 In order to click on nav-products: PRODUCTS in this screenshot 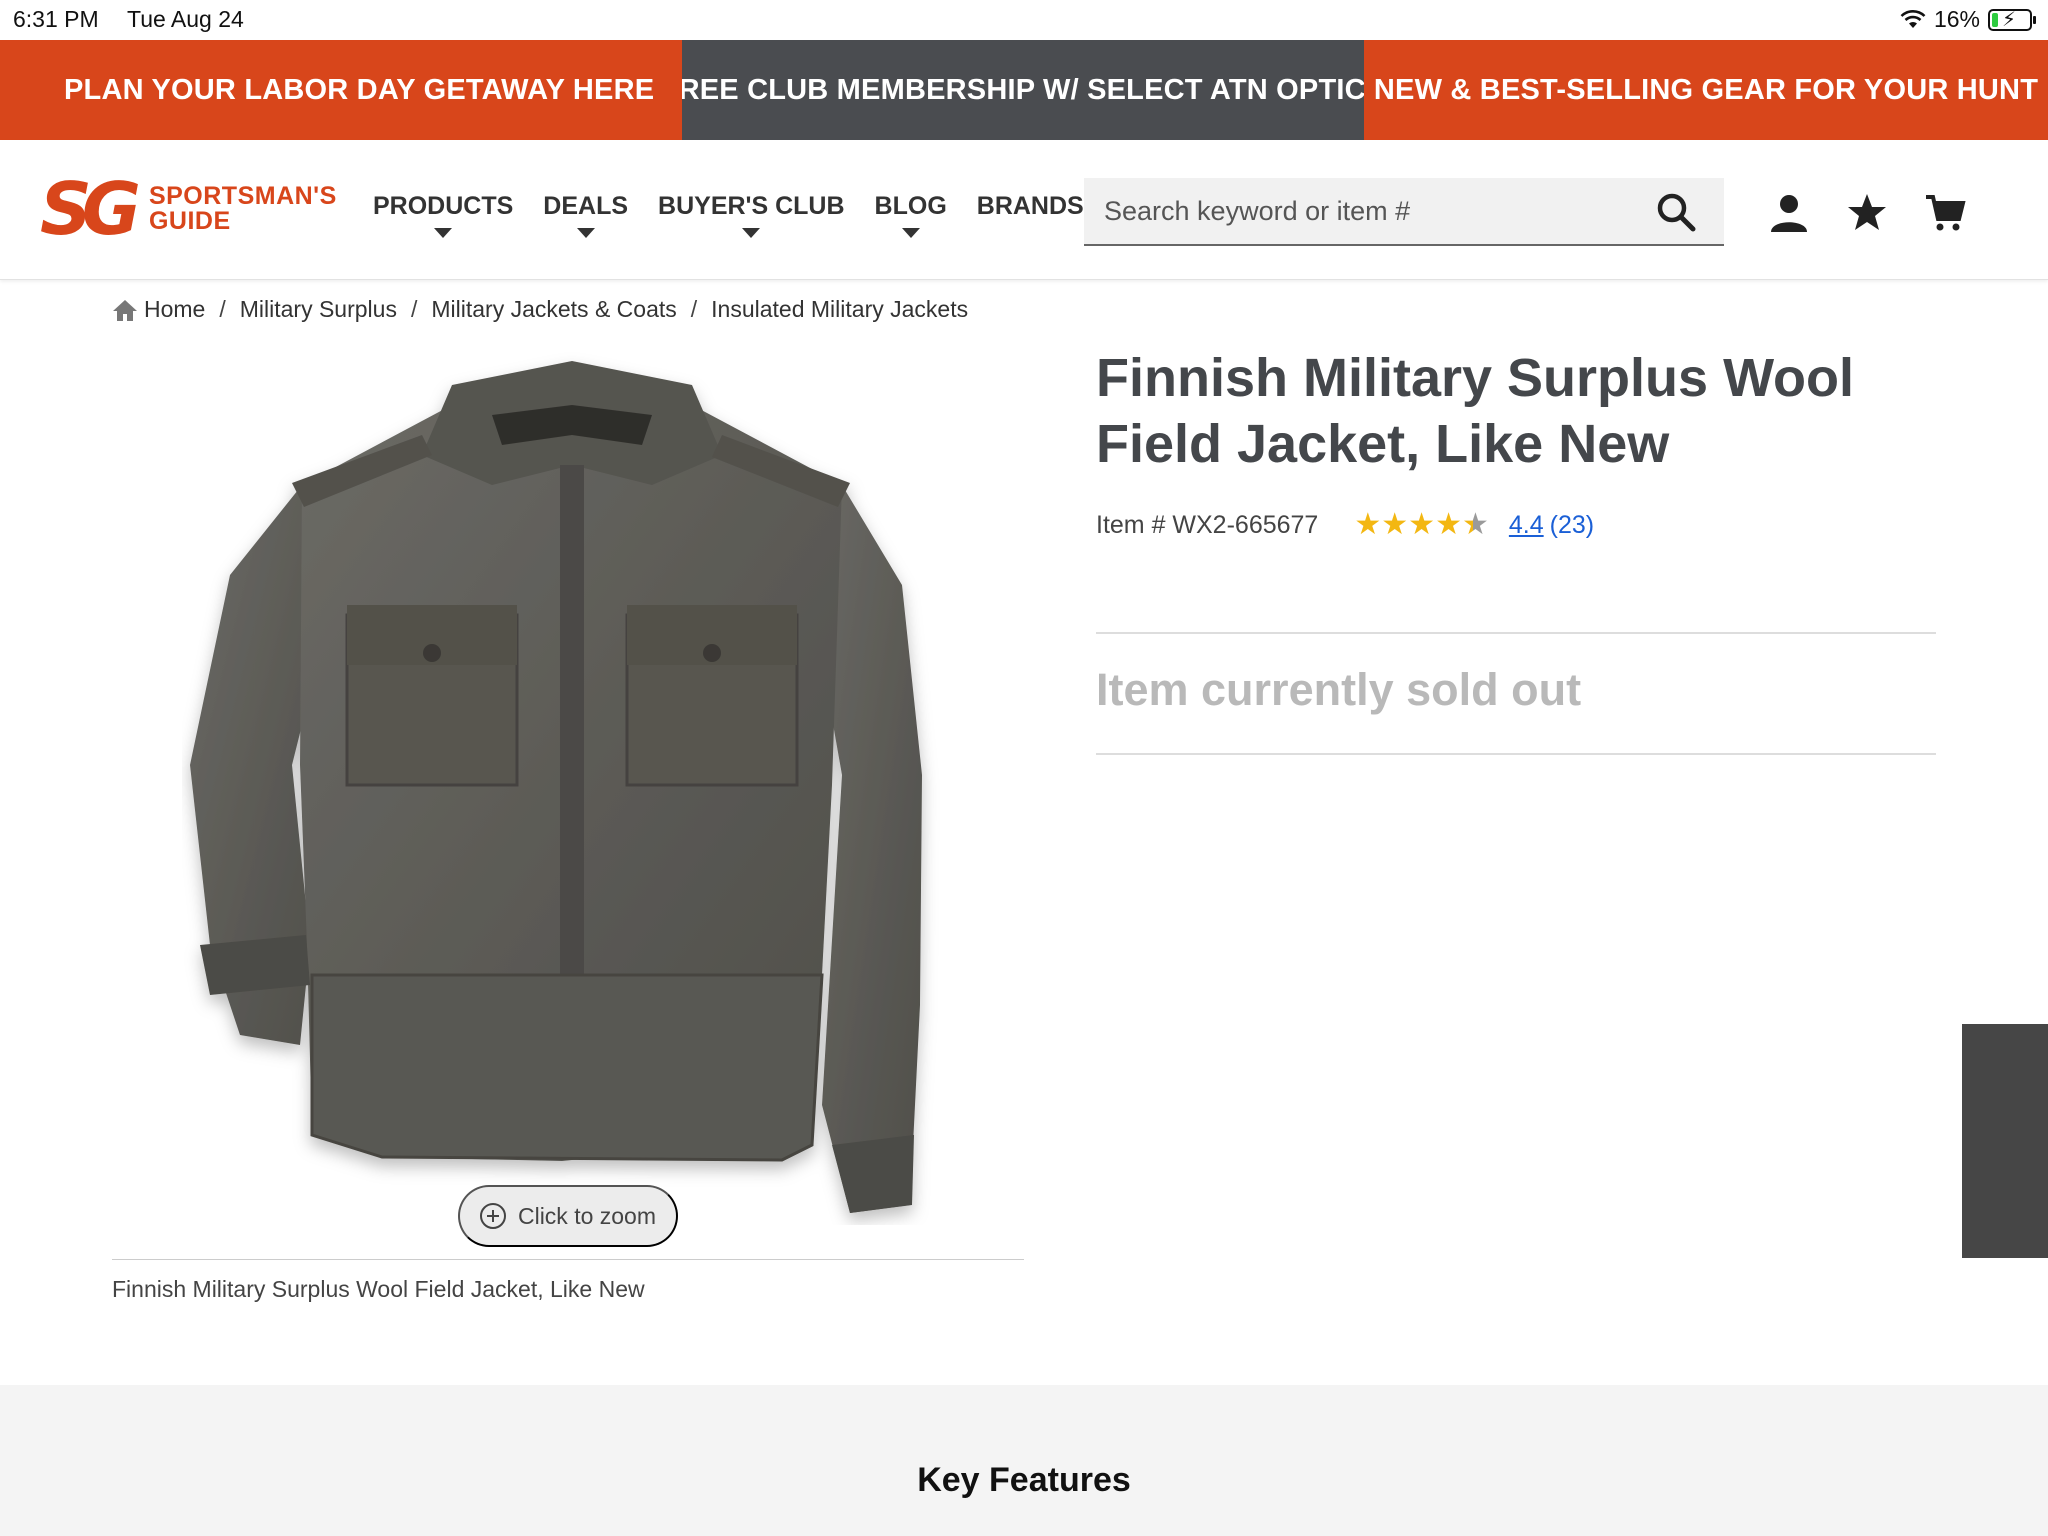, I will do `click(443, 215)`.